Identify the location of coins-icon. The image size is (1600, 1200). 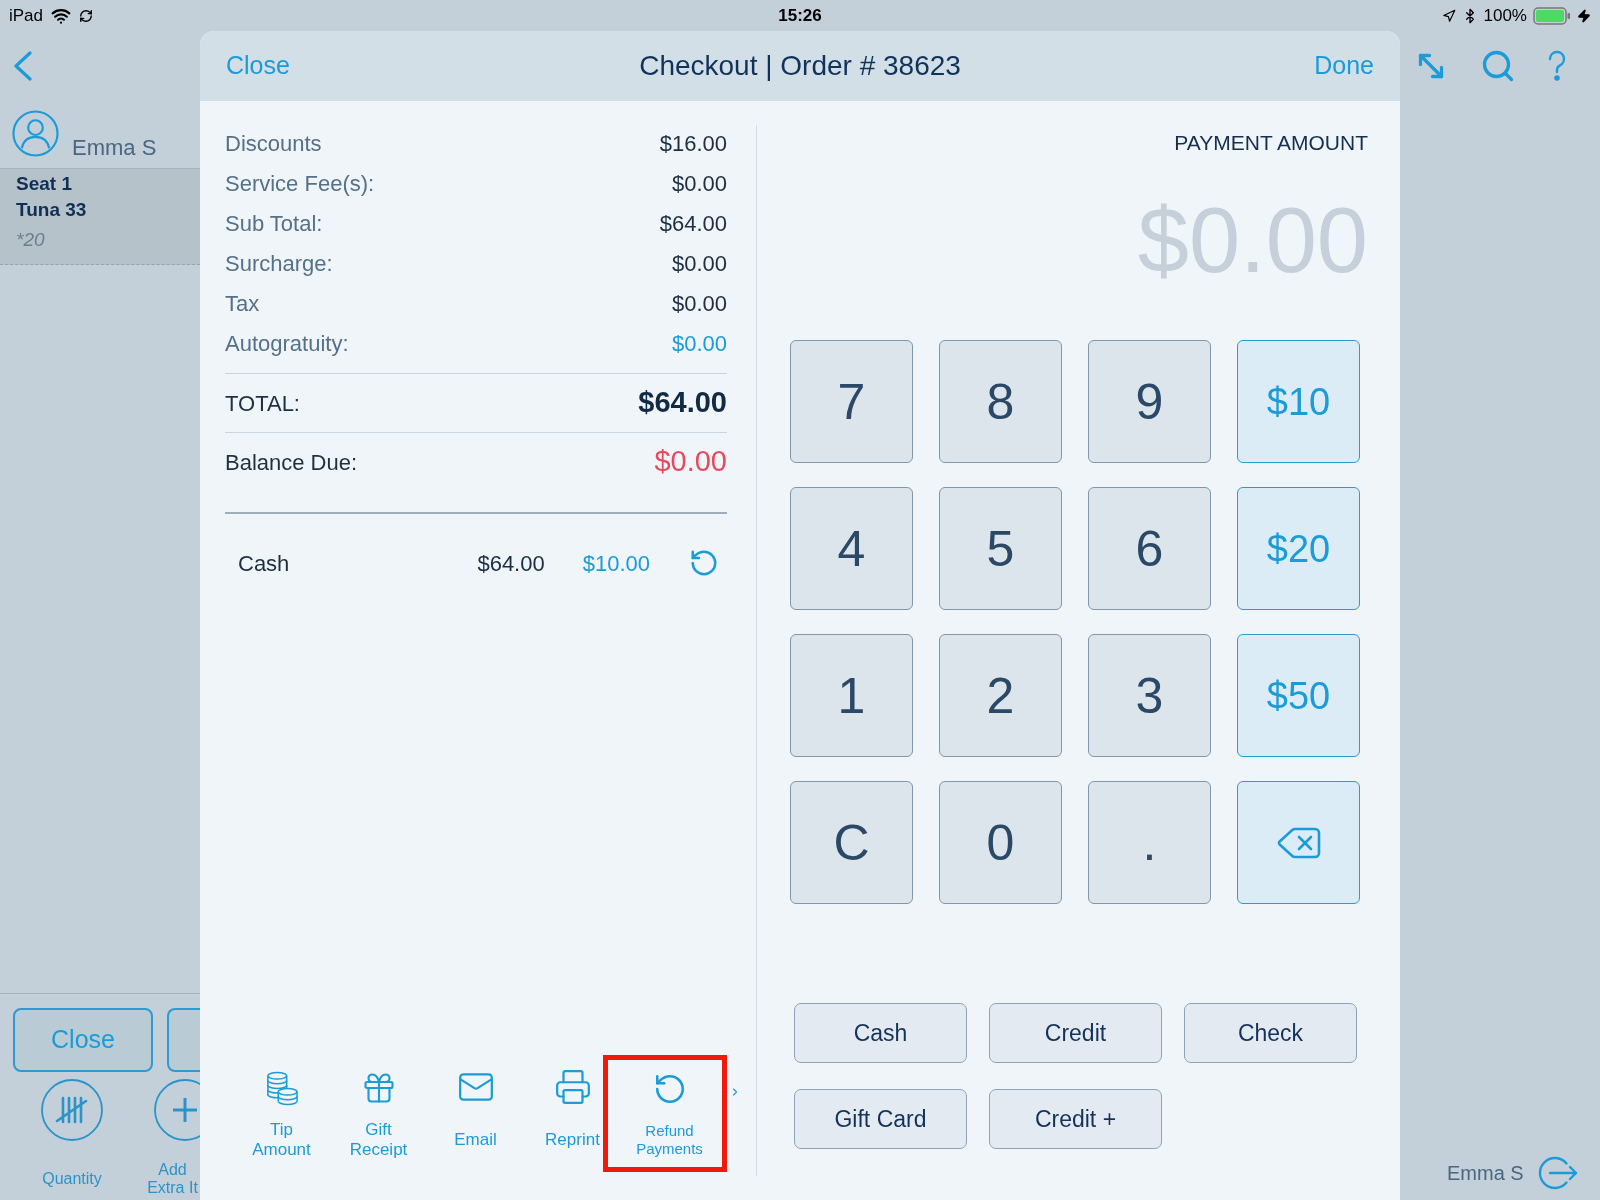
(281, 1088).